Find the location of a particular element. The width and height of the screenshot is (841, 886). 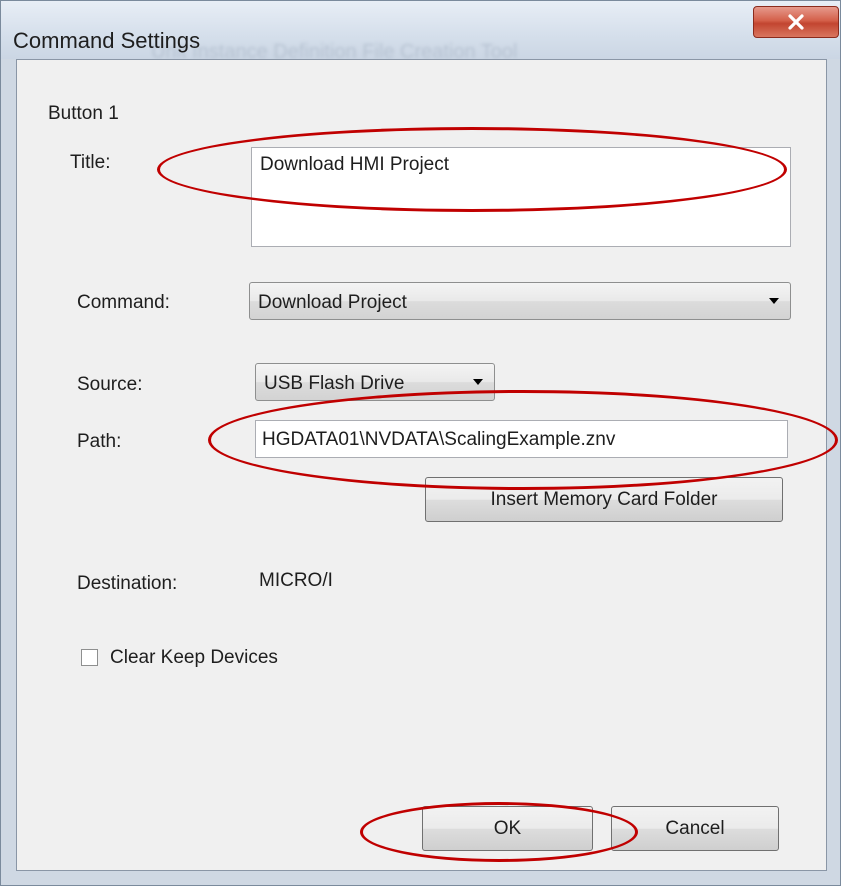

title-label: Title: is located at coordinates (90, 162).